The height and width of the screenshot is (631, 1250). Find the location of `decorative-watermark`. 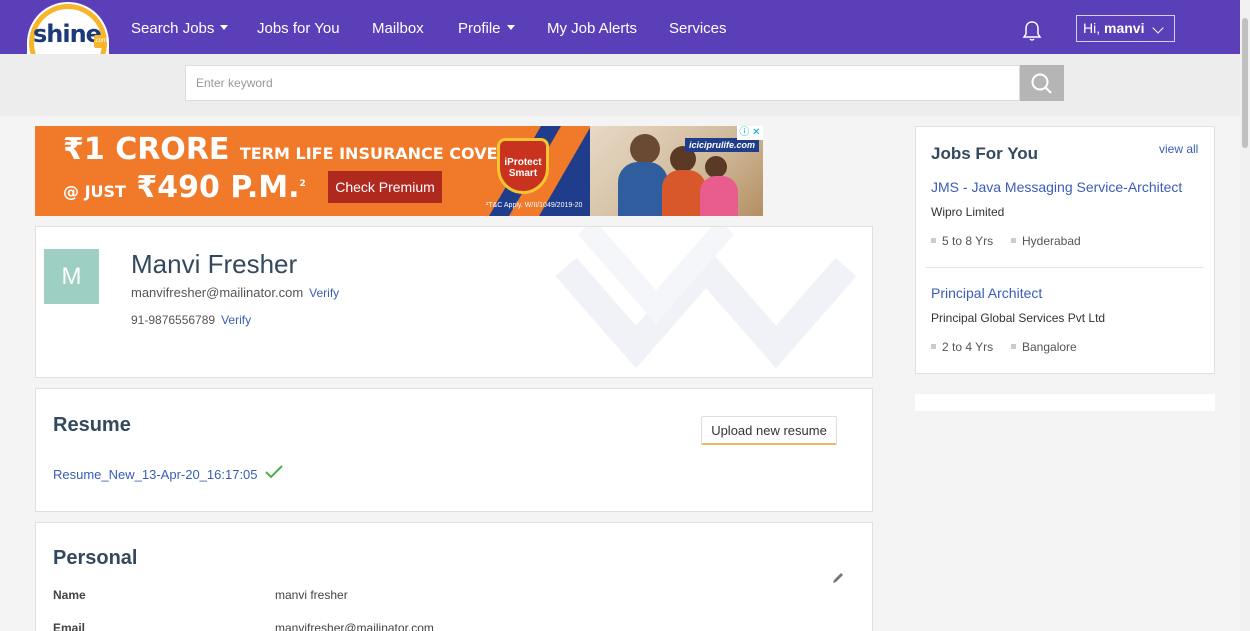

decorative-watermark is located at coordinates (706, 298).